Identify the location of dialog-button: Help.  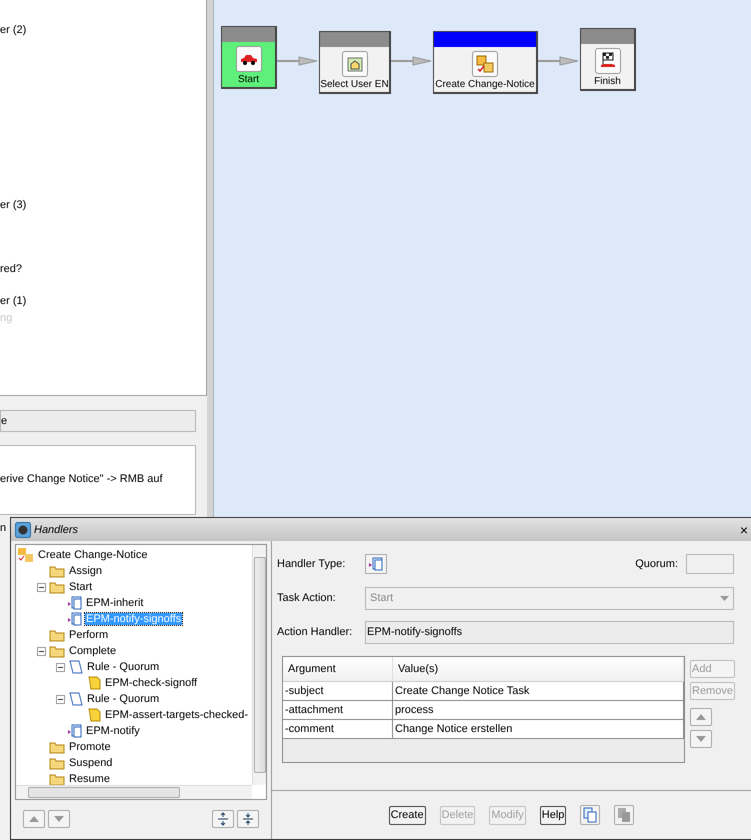
(553, 815).